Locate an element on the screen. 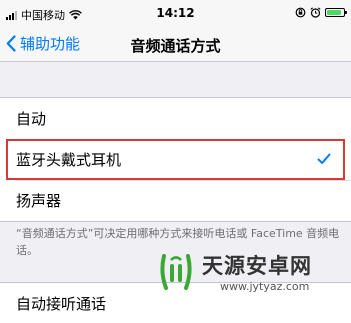 The height and width of the screenshot is (323, 351). option-bluetooth-headset: 蓝牙头戴式耳机 is located at coordinates (175, 159).